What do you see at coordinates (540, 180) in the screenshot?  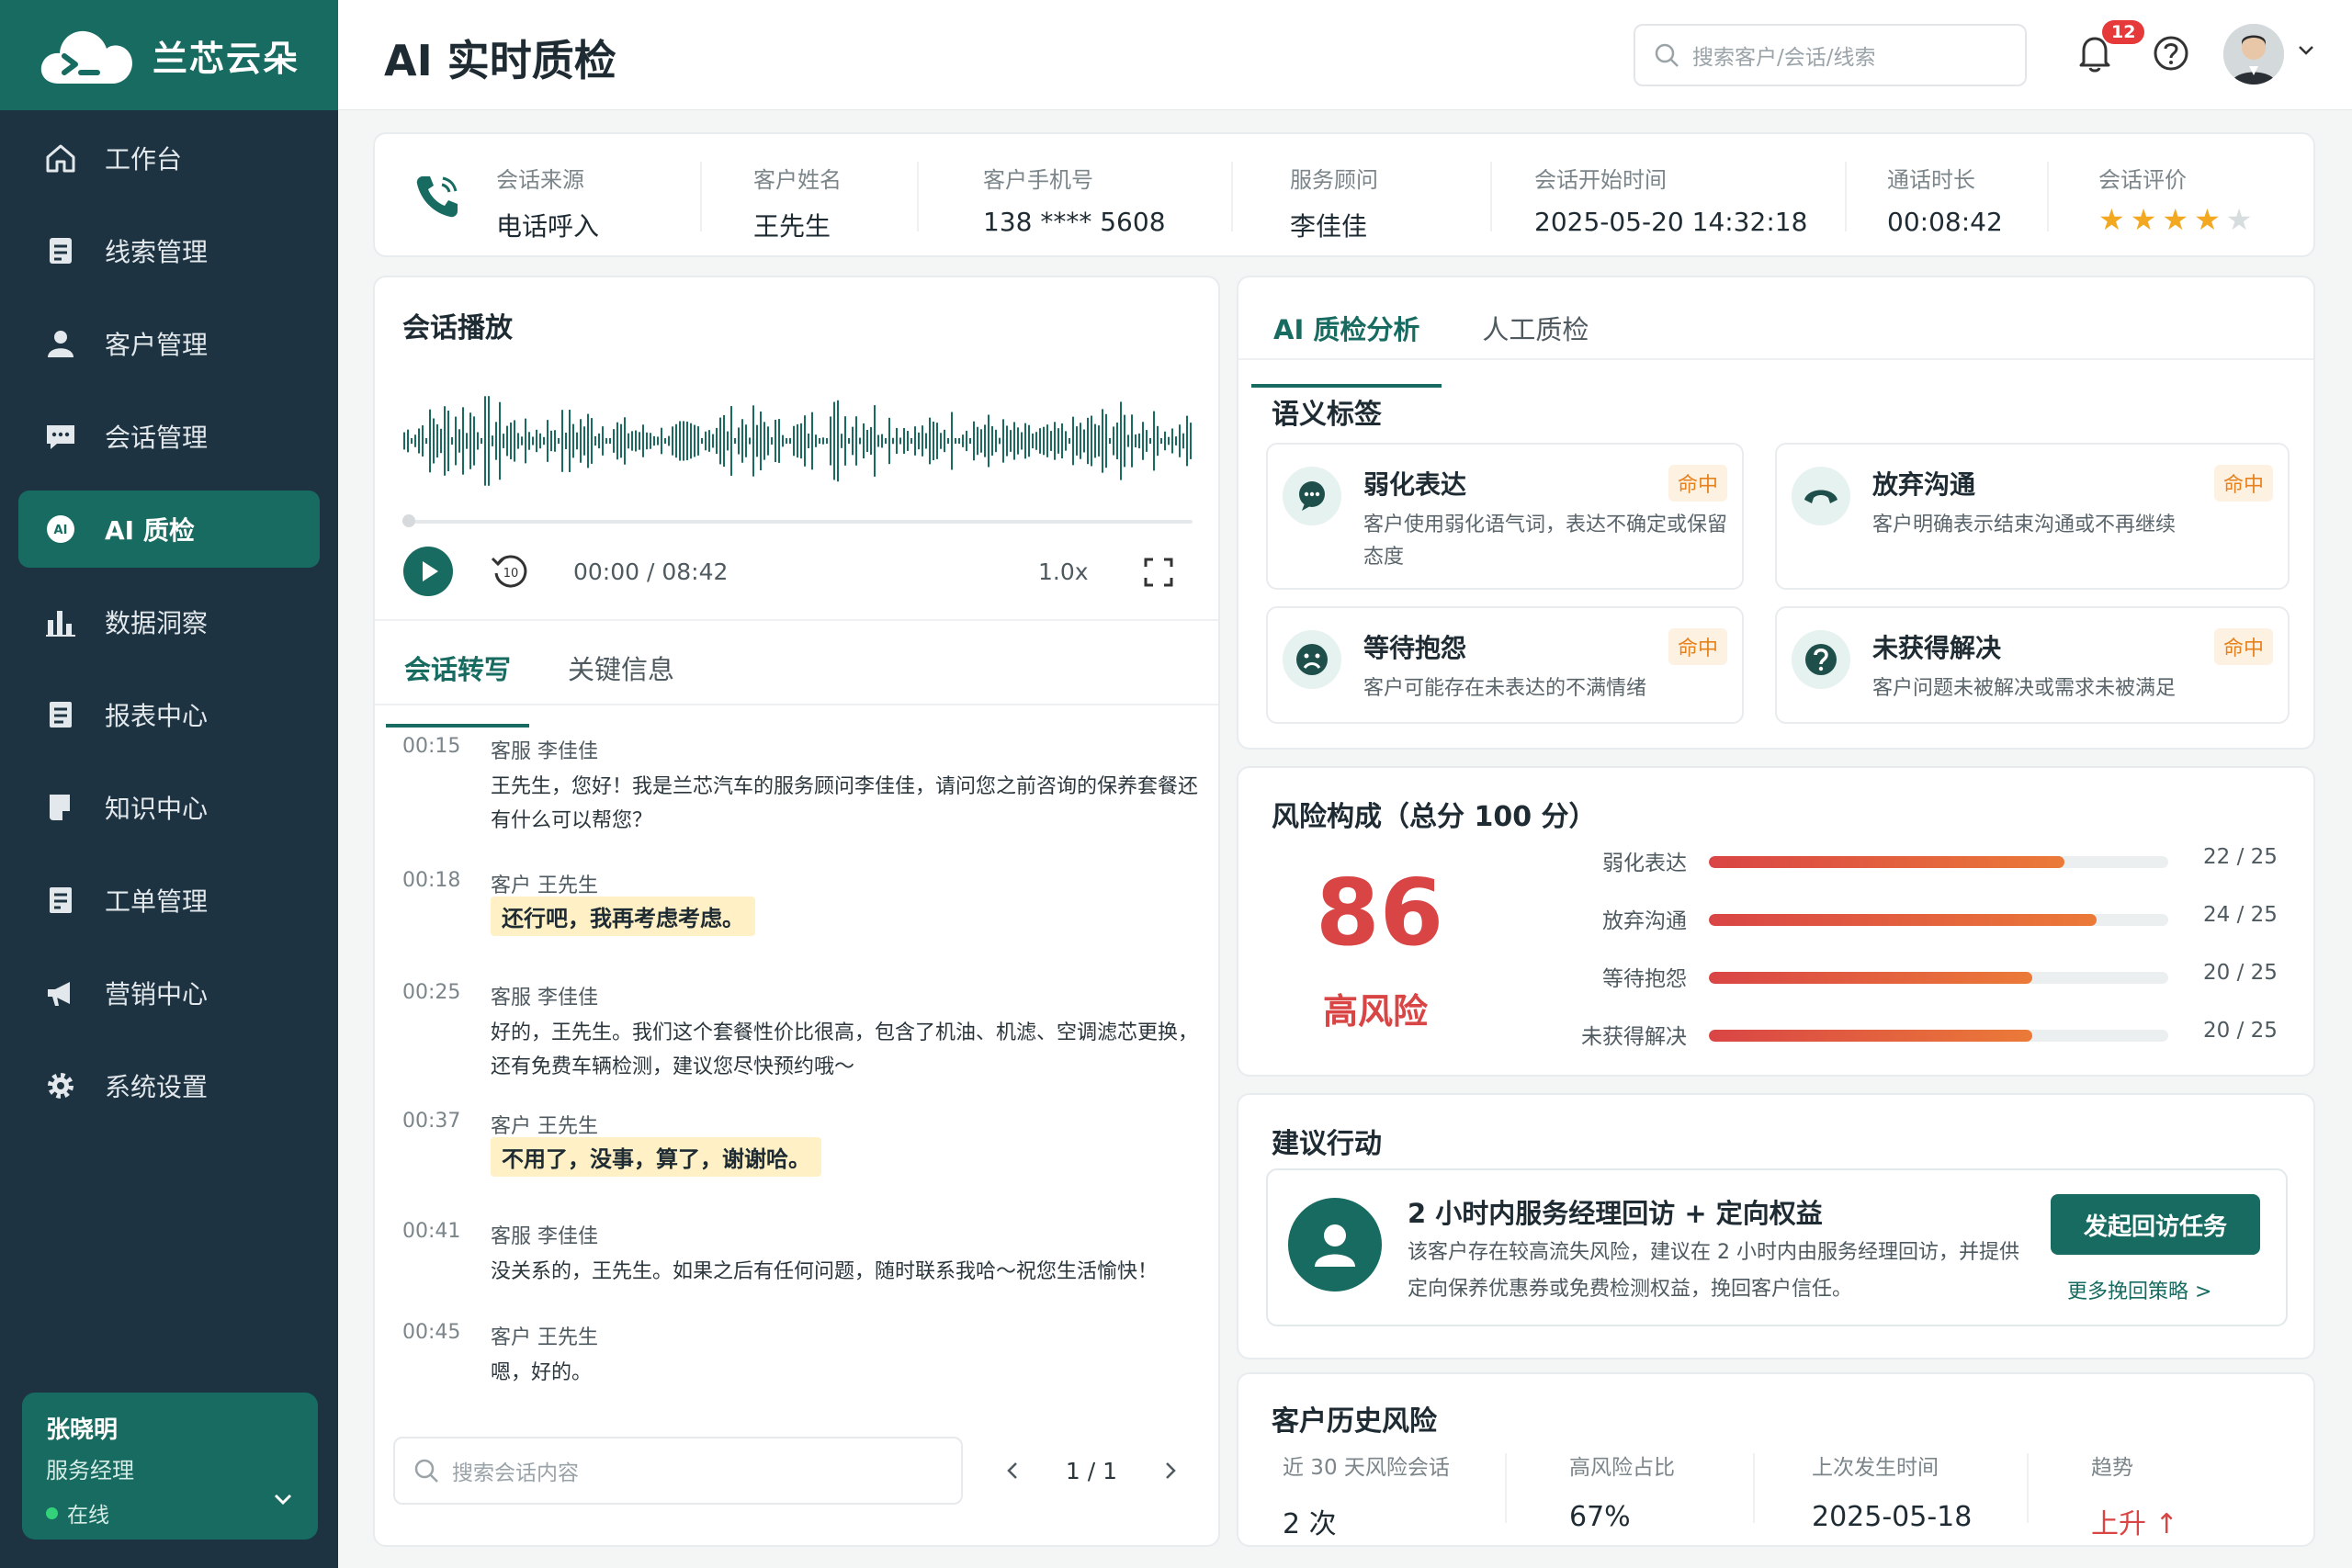 I see `field-source-label: 会话来源` at bounding box center [540, 180].